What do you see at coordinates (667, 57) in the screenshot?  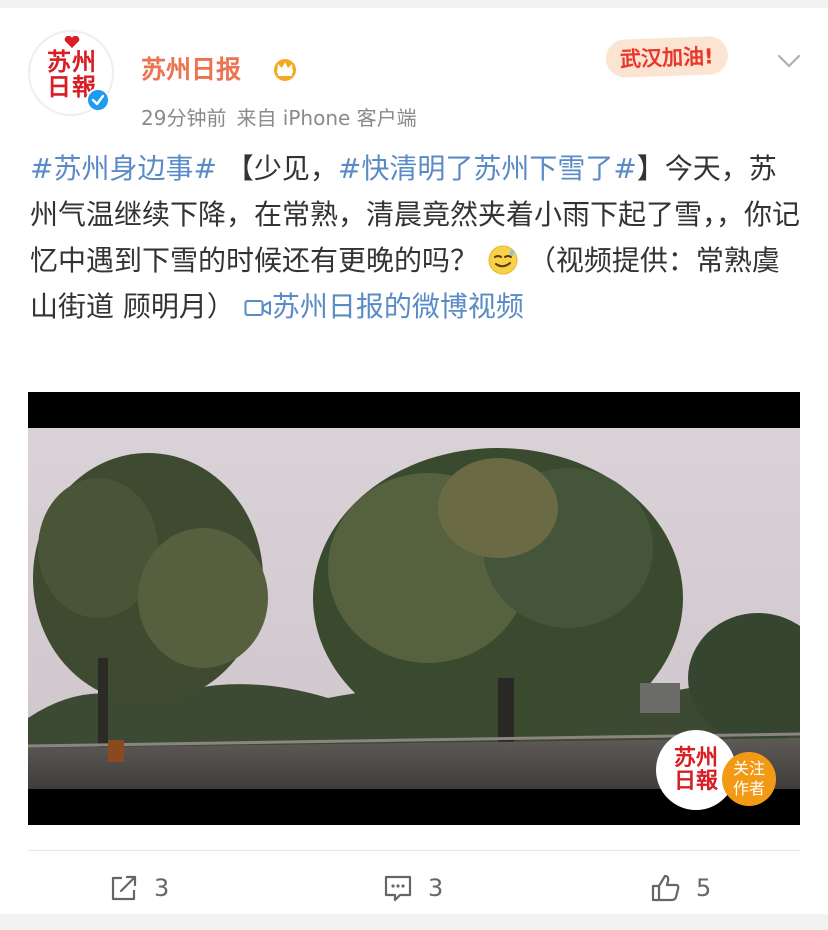 I see `wuhan-badge-text: 武汉加油!` at bounding box center [667, 57].